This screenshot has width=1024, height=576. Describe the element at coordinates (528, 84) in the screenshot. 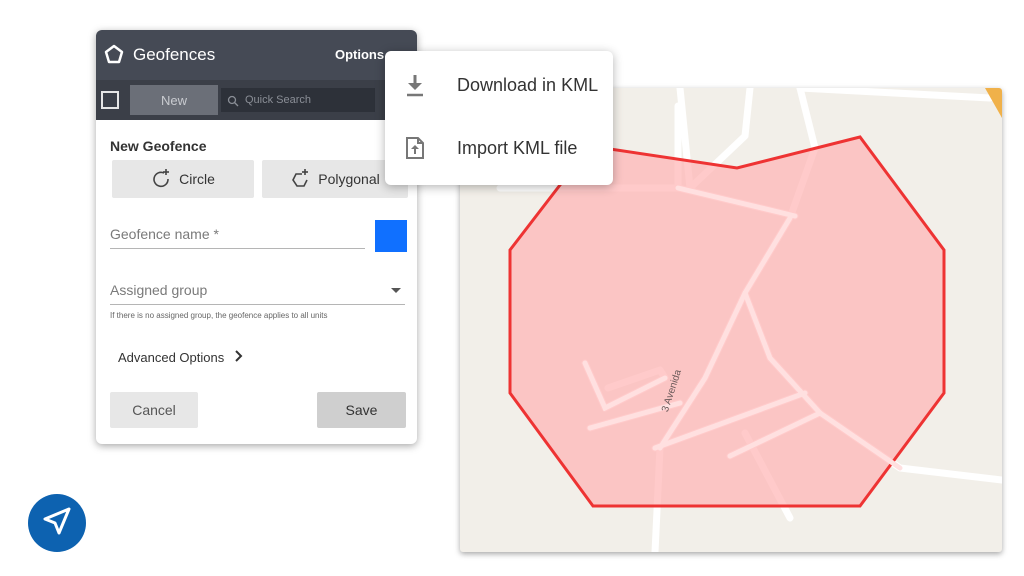

I see `download-kml-label: Download in KML` at that location.